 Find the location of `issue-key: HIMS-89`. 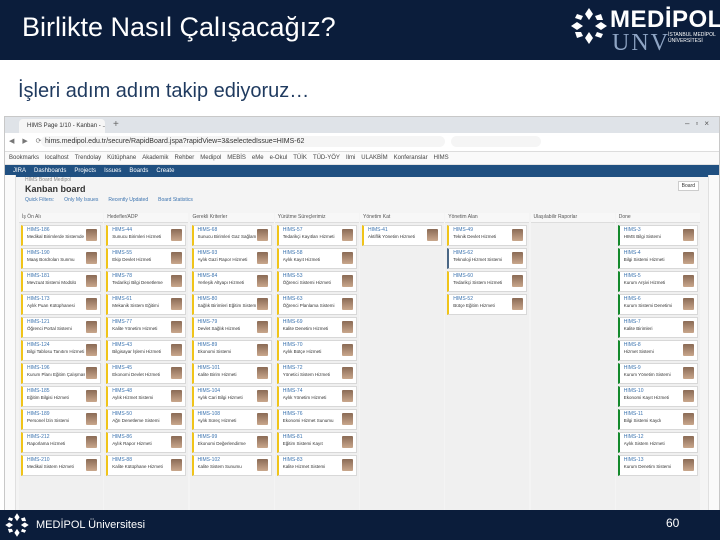

issue-key: HIMS-89 is located at coordinates (208, 345).